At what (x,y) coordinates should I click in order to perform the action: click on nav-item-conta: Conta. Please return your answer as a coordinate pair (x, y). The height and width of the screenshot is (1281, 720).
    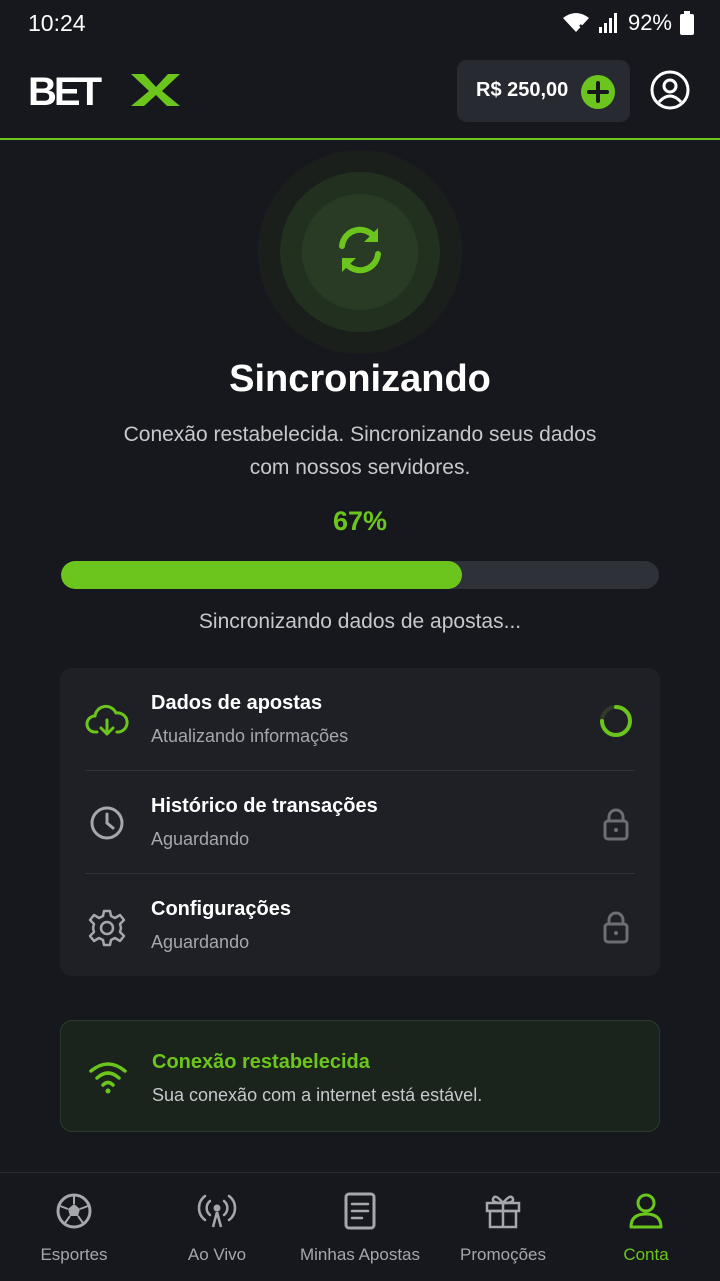
    Looking at the image, I should click on (646, 1227).